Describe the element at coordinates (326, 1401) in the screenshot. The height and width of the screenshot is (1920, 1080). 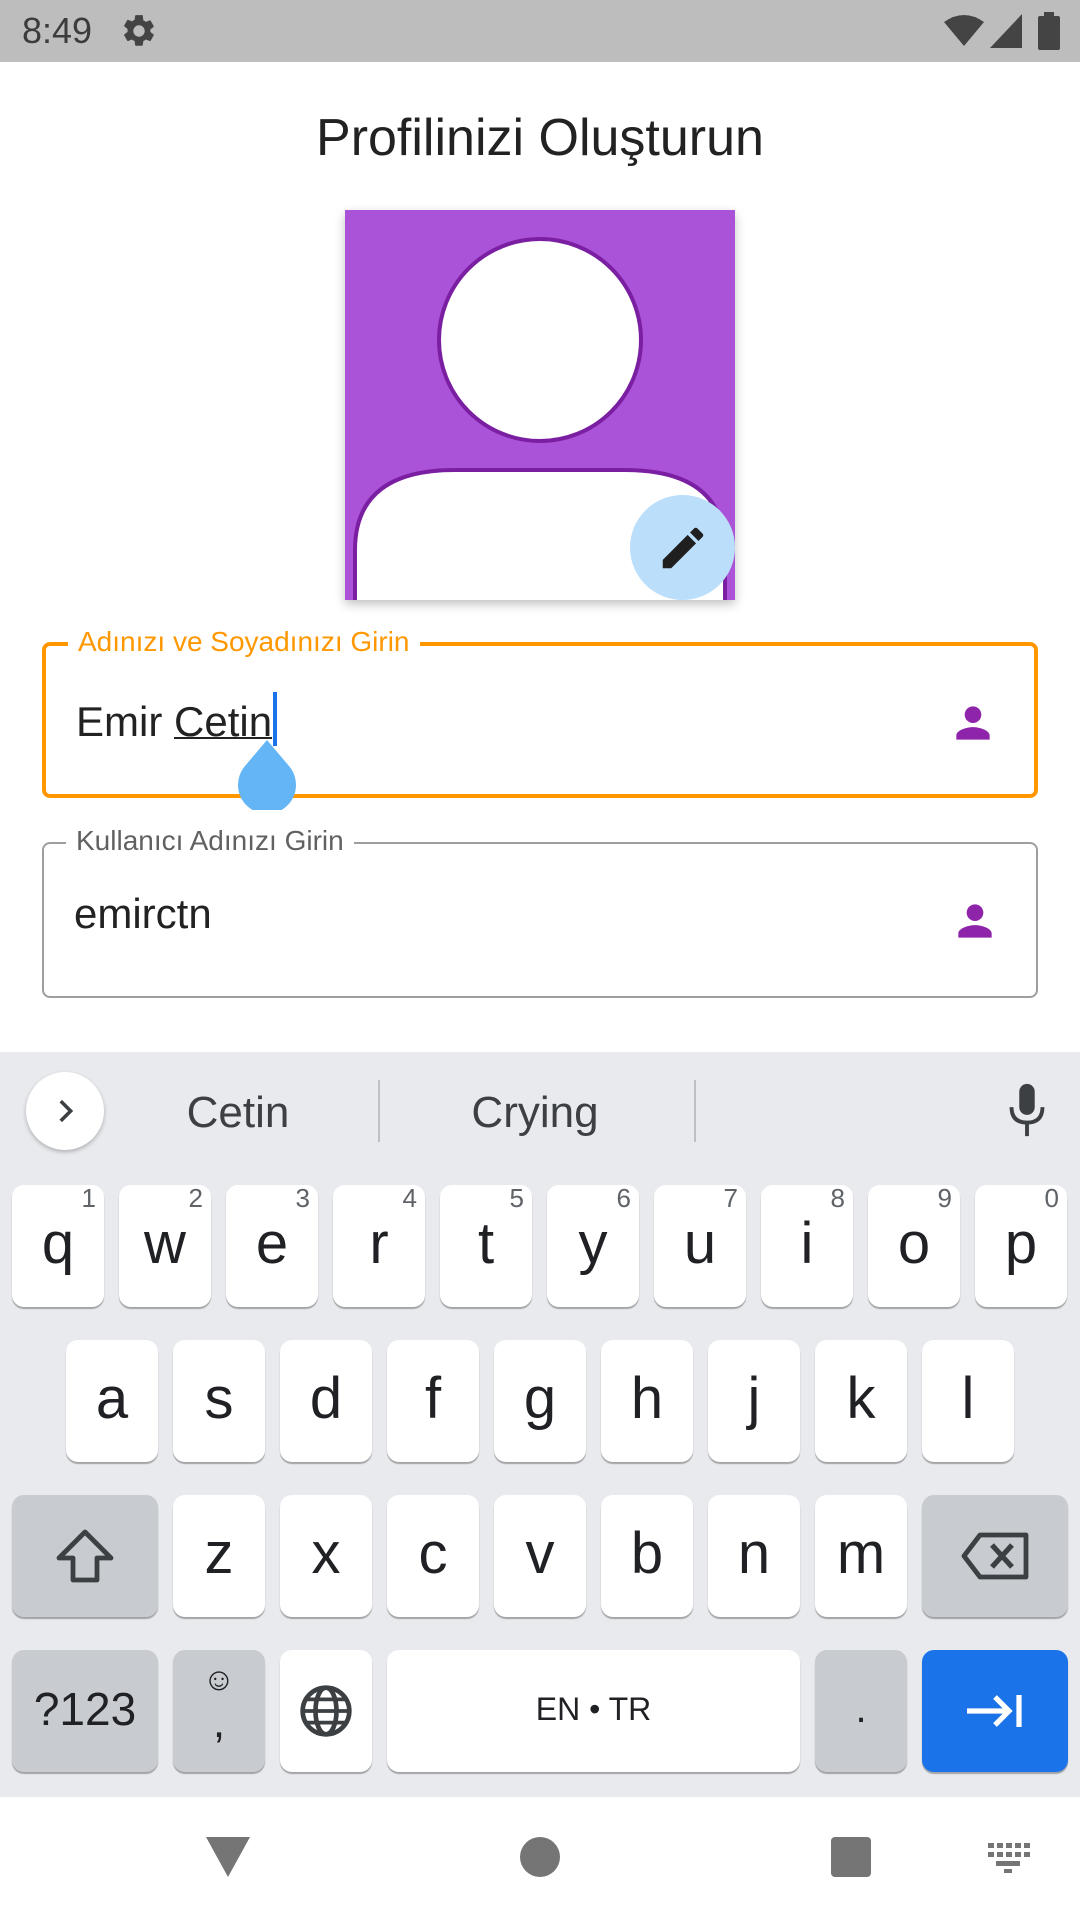
I see `key-d: d` at that location.